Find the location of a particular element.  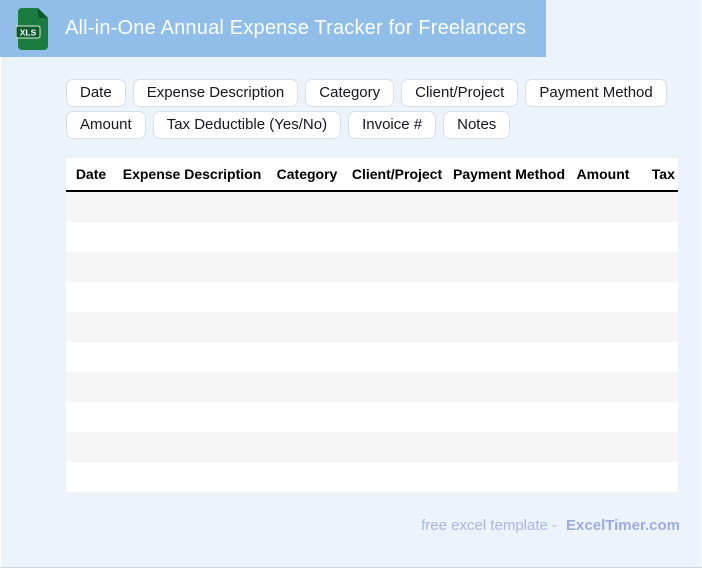

column-chip: Date is located at coordinates (96, 93).